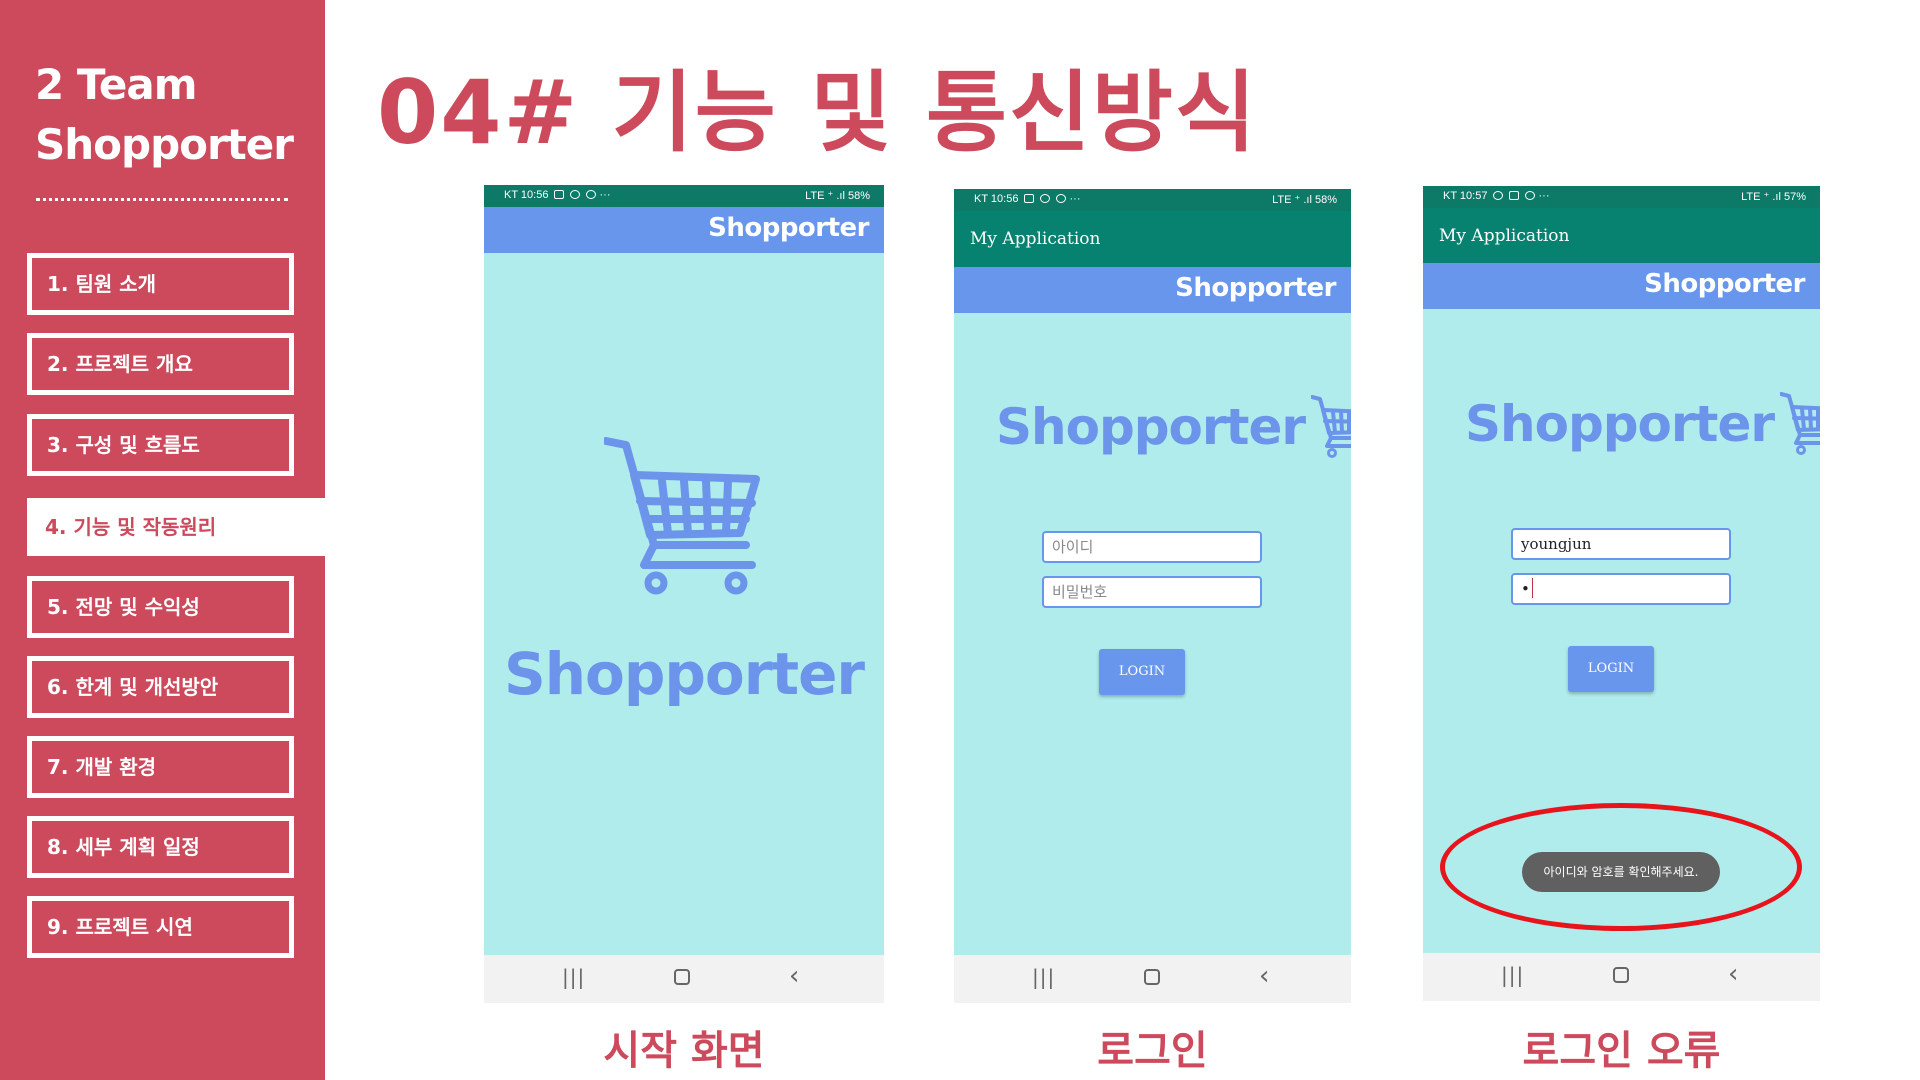 Image resolution: width=1920 pixels, height=1080 pixels. What do you see at coordinates (1525, 589) in the screenshot?
I see `password-mask: •` at bounding box center [1525, 589].